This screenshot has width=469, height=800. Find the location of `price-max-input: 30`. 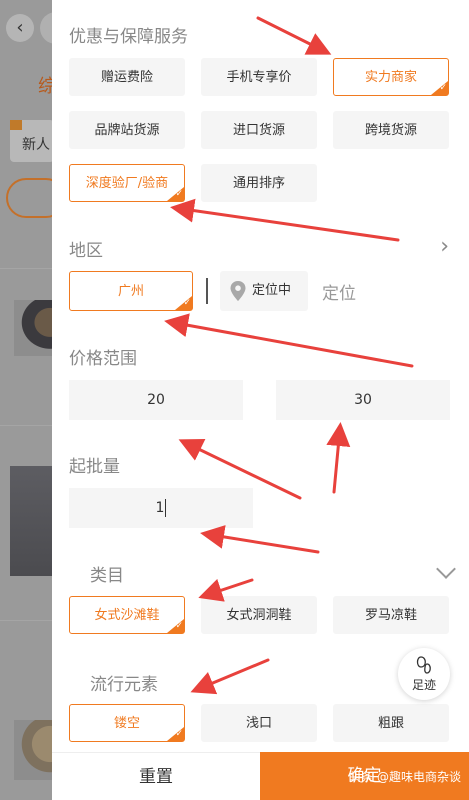

price-max-input: 30 is located at coordinates (363, 400).